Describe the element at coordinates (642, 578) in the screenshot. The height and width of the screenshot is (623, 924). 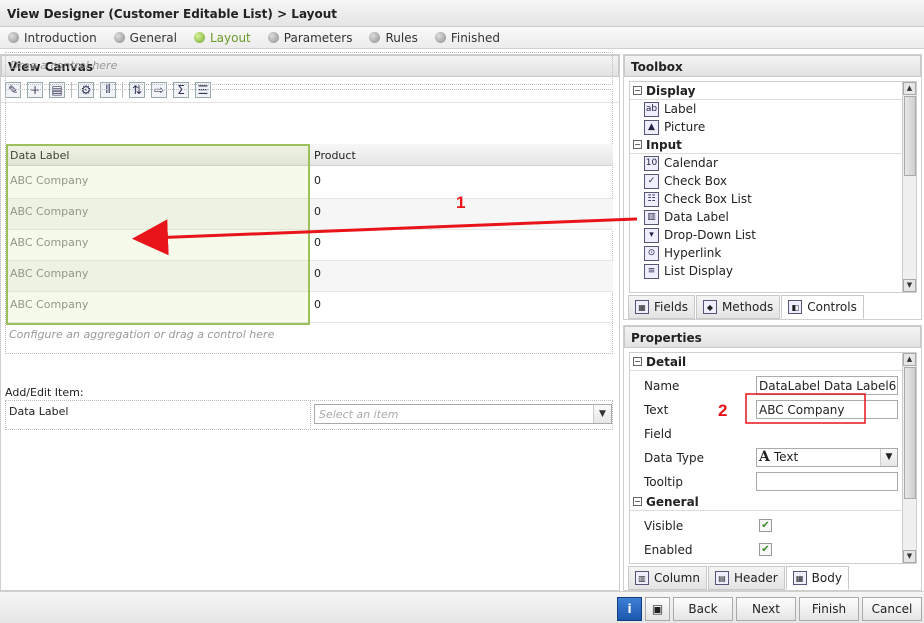
I see `column-icon: ▥` at that location.